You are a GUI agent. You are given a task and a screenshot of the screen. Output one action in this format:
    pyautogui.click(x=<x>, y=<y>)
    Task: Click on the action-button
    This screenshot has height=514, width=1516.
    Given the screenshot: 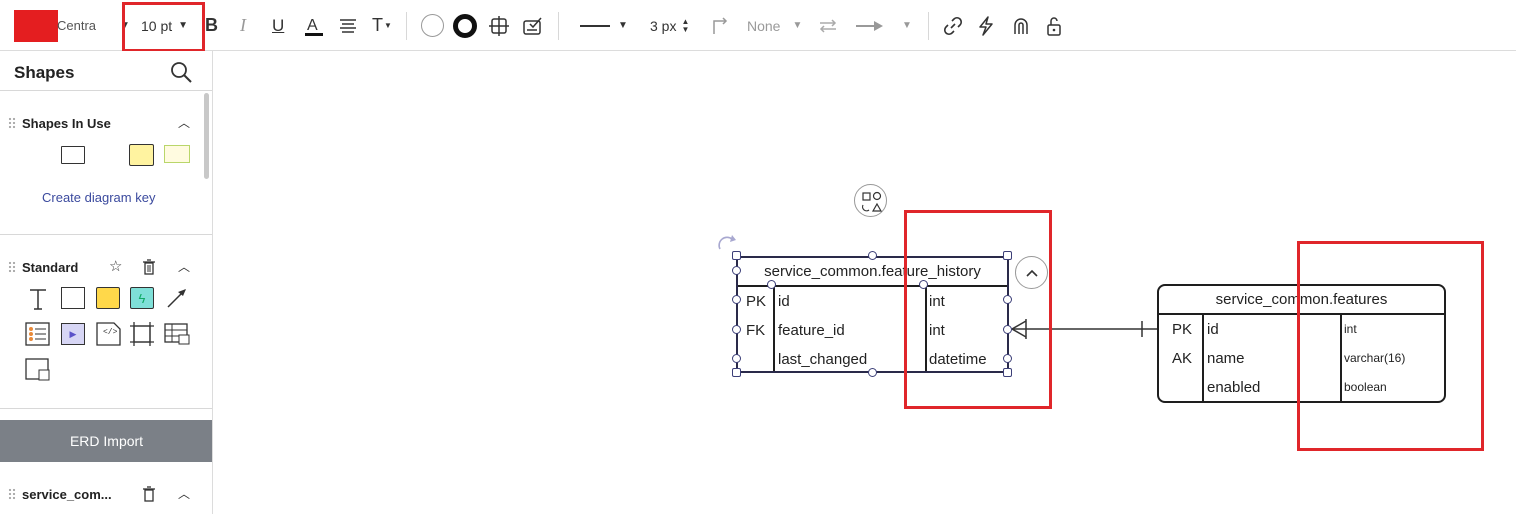 What is the action you would take?
    pyautogui.click(x=986, y=25)
    